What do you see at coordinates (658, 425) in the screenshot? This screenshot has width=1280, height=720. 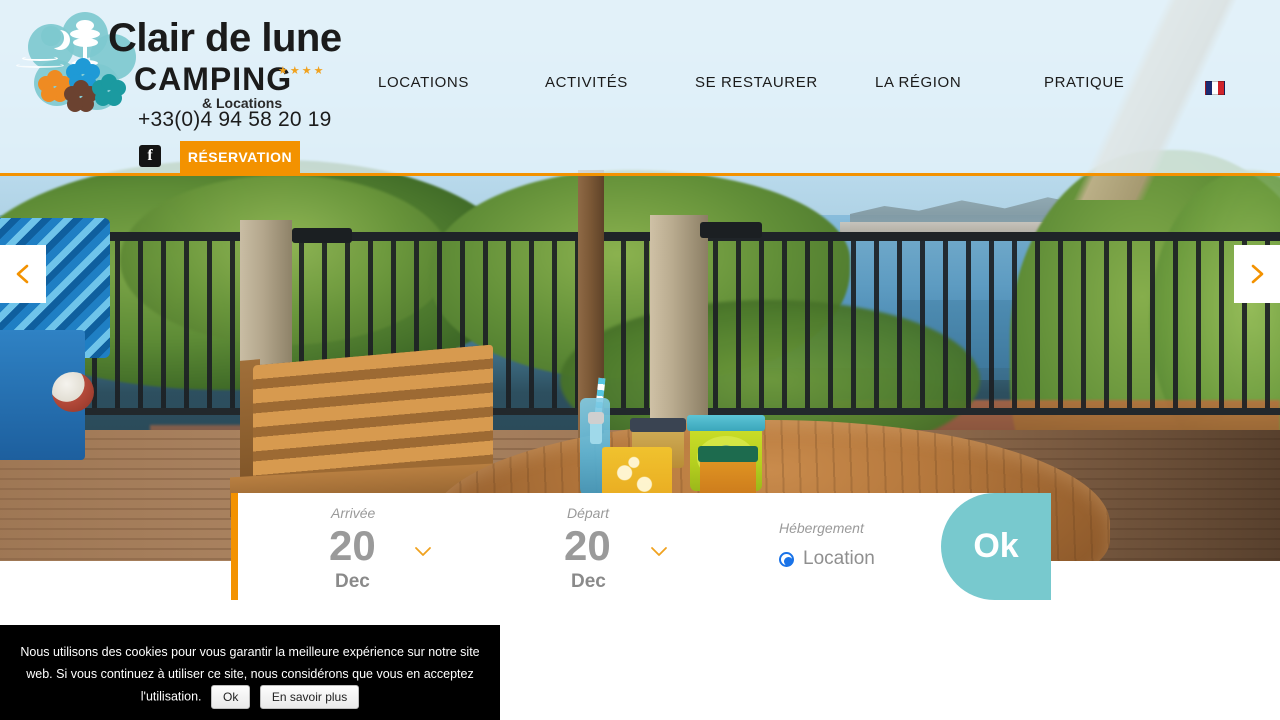 I see `honey-jar-back-lid` at bounding box center [658, 425].